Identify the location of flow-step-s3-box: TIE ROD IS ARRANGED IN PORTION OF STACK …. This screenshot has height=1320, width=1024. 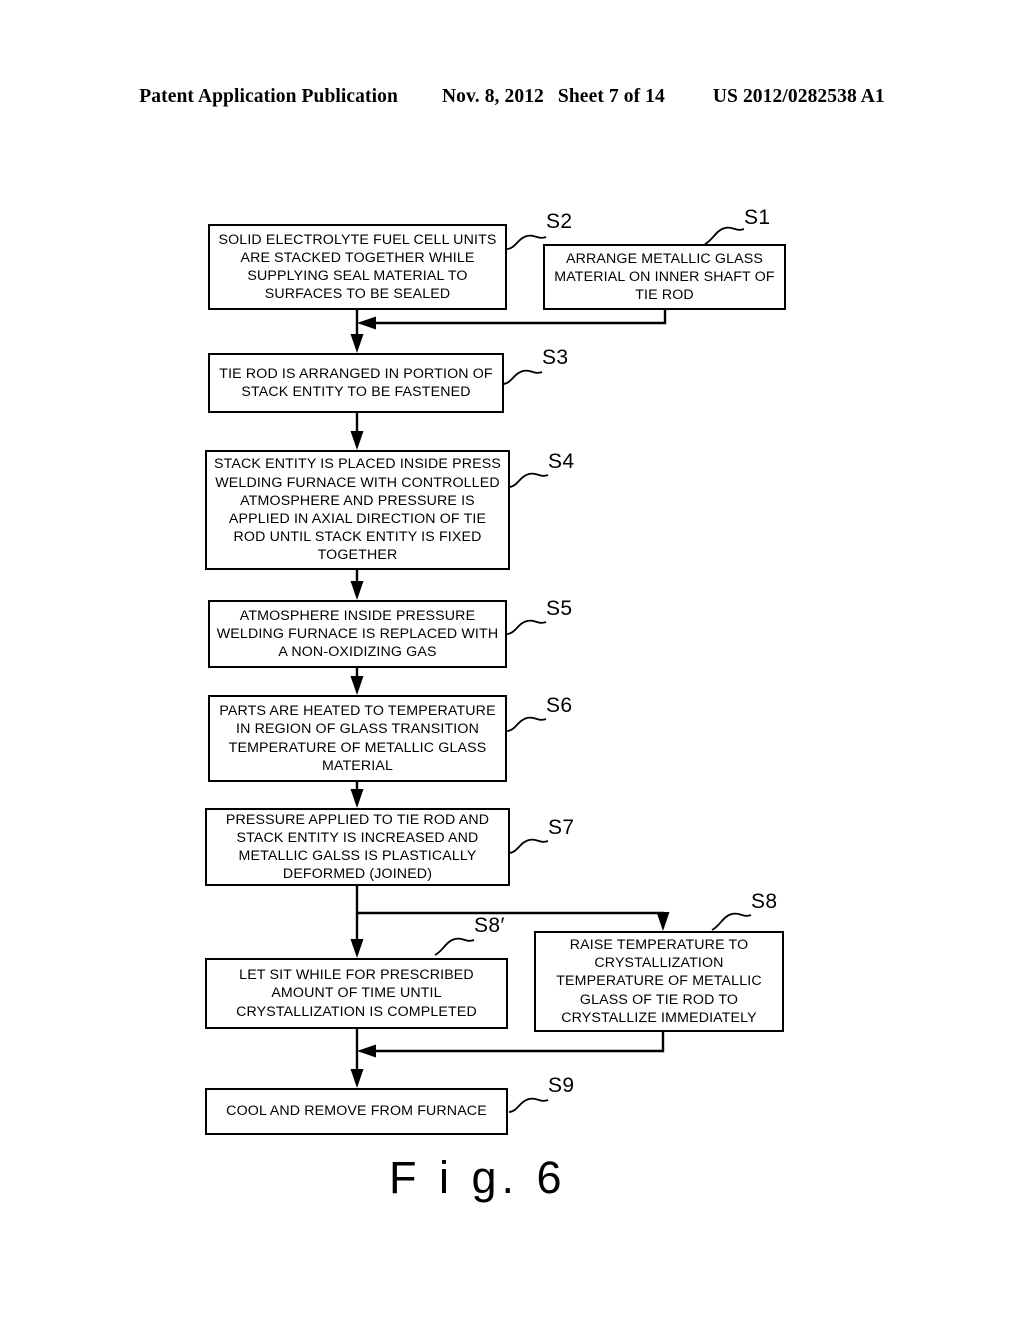
(356, 383).